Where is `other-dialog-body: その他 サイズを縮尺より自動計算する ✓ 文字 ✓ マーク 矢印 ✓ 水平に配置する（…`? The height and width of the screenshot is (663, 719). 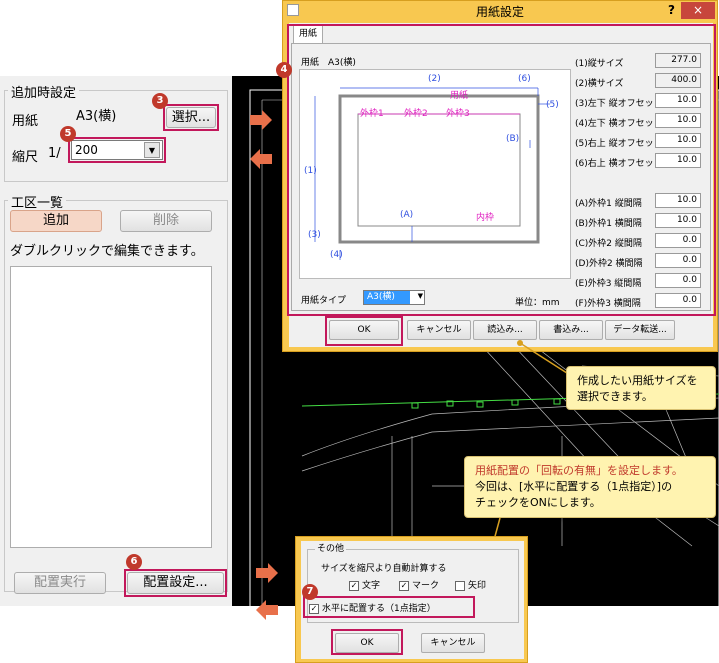
other-dialog-body: その他 サイズを縮尺より自動計算する ✓ 文字 ✓ マーク 矢印 ✓ 水平に配置する（… is located at coordinates (412, 600).